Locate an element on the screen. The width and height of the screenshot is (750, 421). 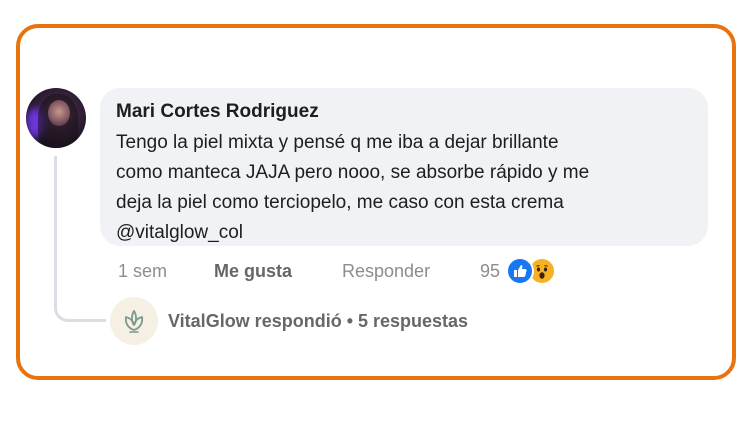
view-replies-link: VitalGlow respondió • 5 respuestas is located at coordinates (289, 321).